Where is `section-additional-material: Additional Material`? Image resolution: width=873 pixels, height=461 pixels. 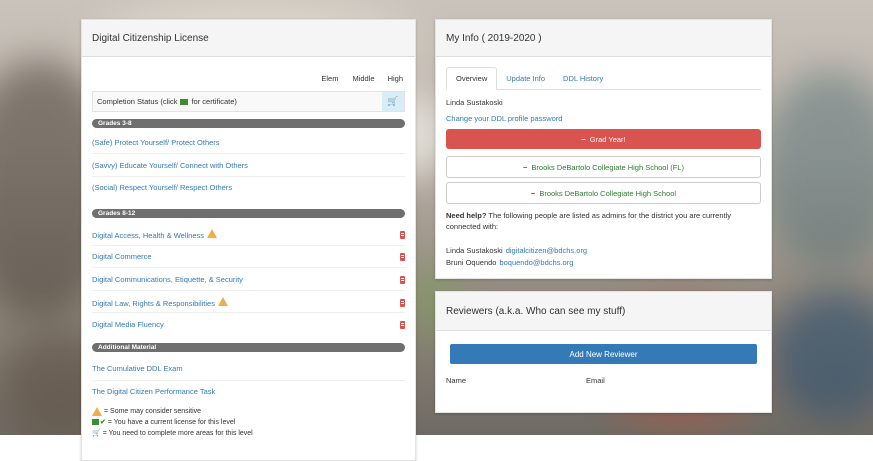 section-additional-material: Additional Material is located at coordinates (248, 347).